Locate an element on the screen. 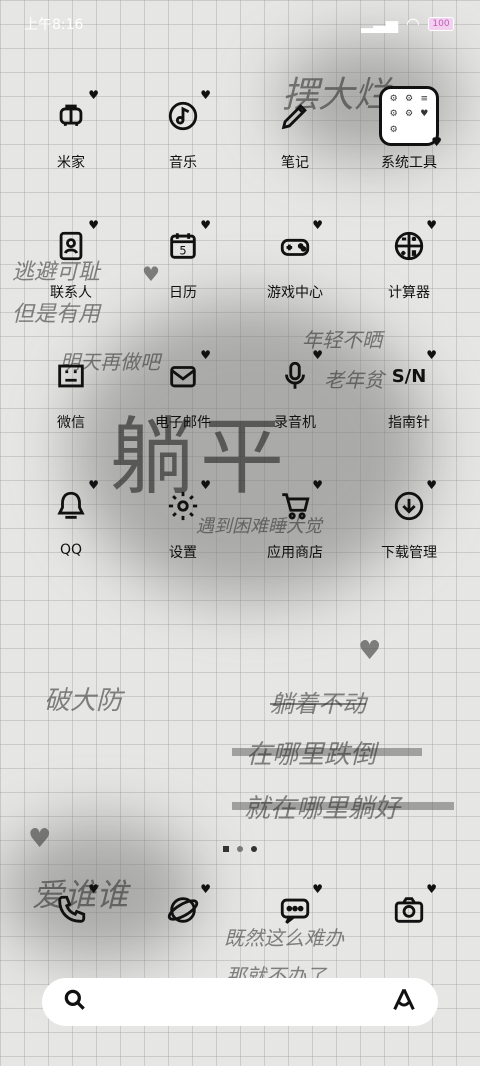  search-icon is located at coordinates (75, 1002).